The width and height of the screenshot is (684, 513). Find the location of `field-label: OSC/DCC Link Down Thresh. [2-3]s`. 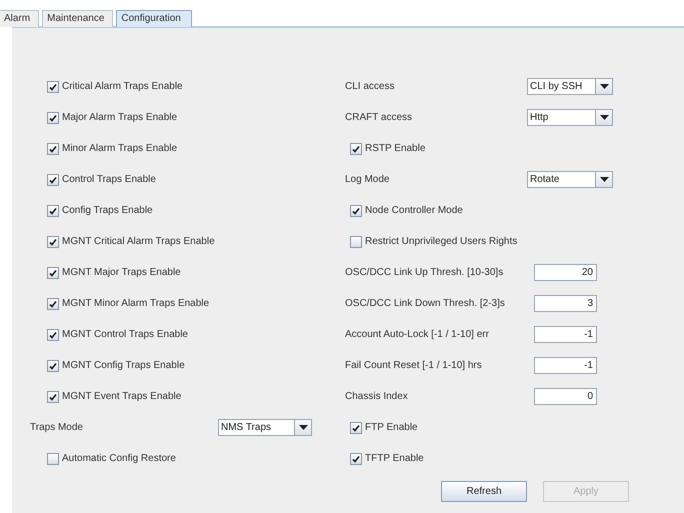

field-label: OSC/DCC Link Down Thresh. [2-3]s is located at coordinates (425, 303).